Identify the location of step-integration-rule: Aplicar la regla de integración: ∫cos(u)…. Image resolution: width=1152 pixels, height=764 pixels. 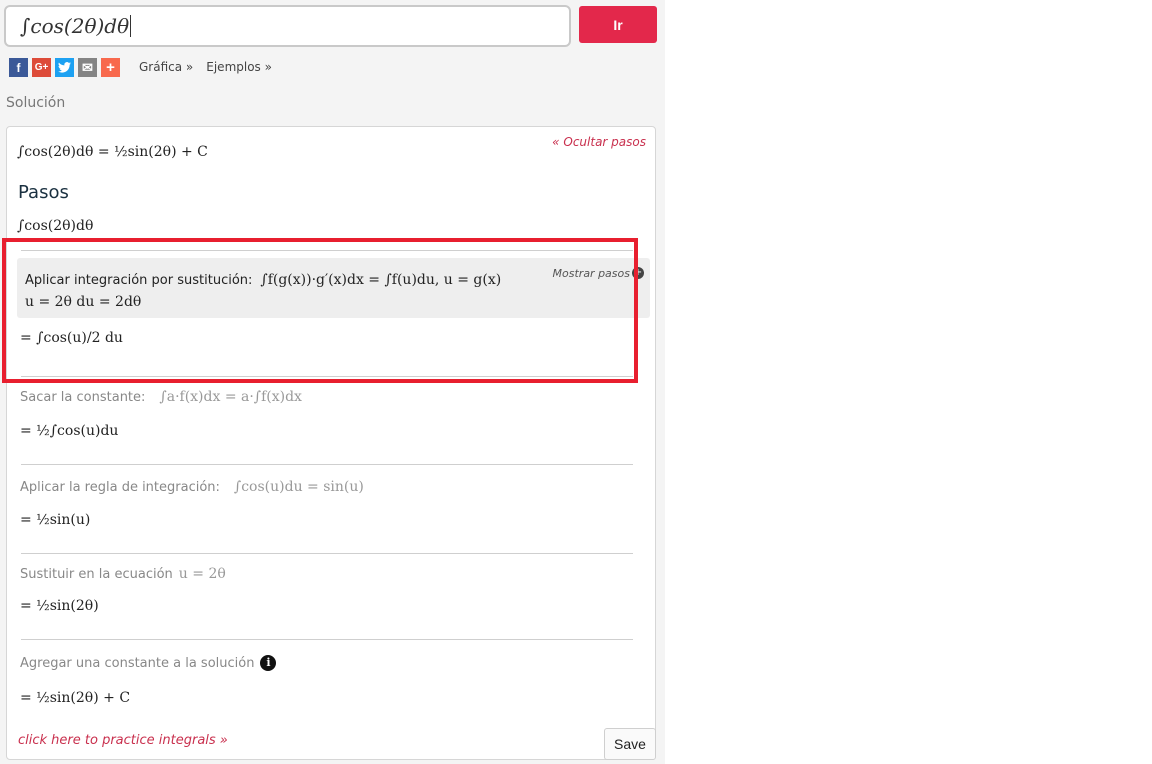
(192, 487).